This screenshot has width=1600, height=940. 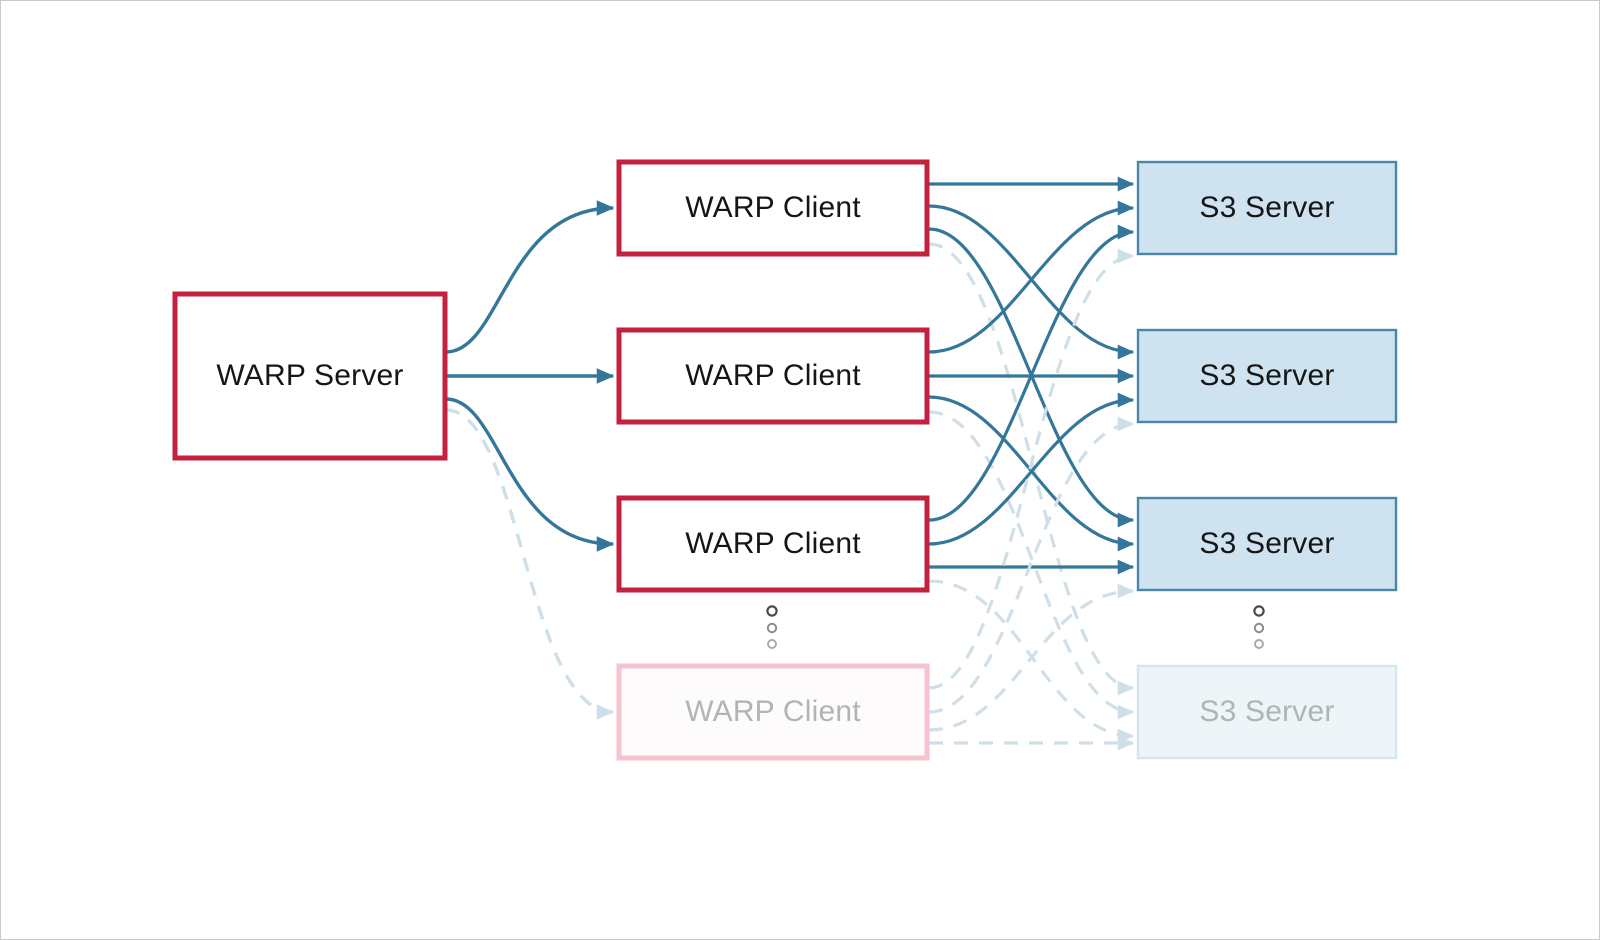 I want to click on s3-server-3-label: S3 Server, so click(x=1266, y=543).